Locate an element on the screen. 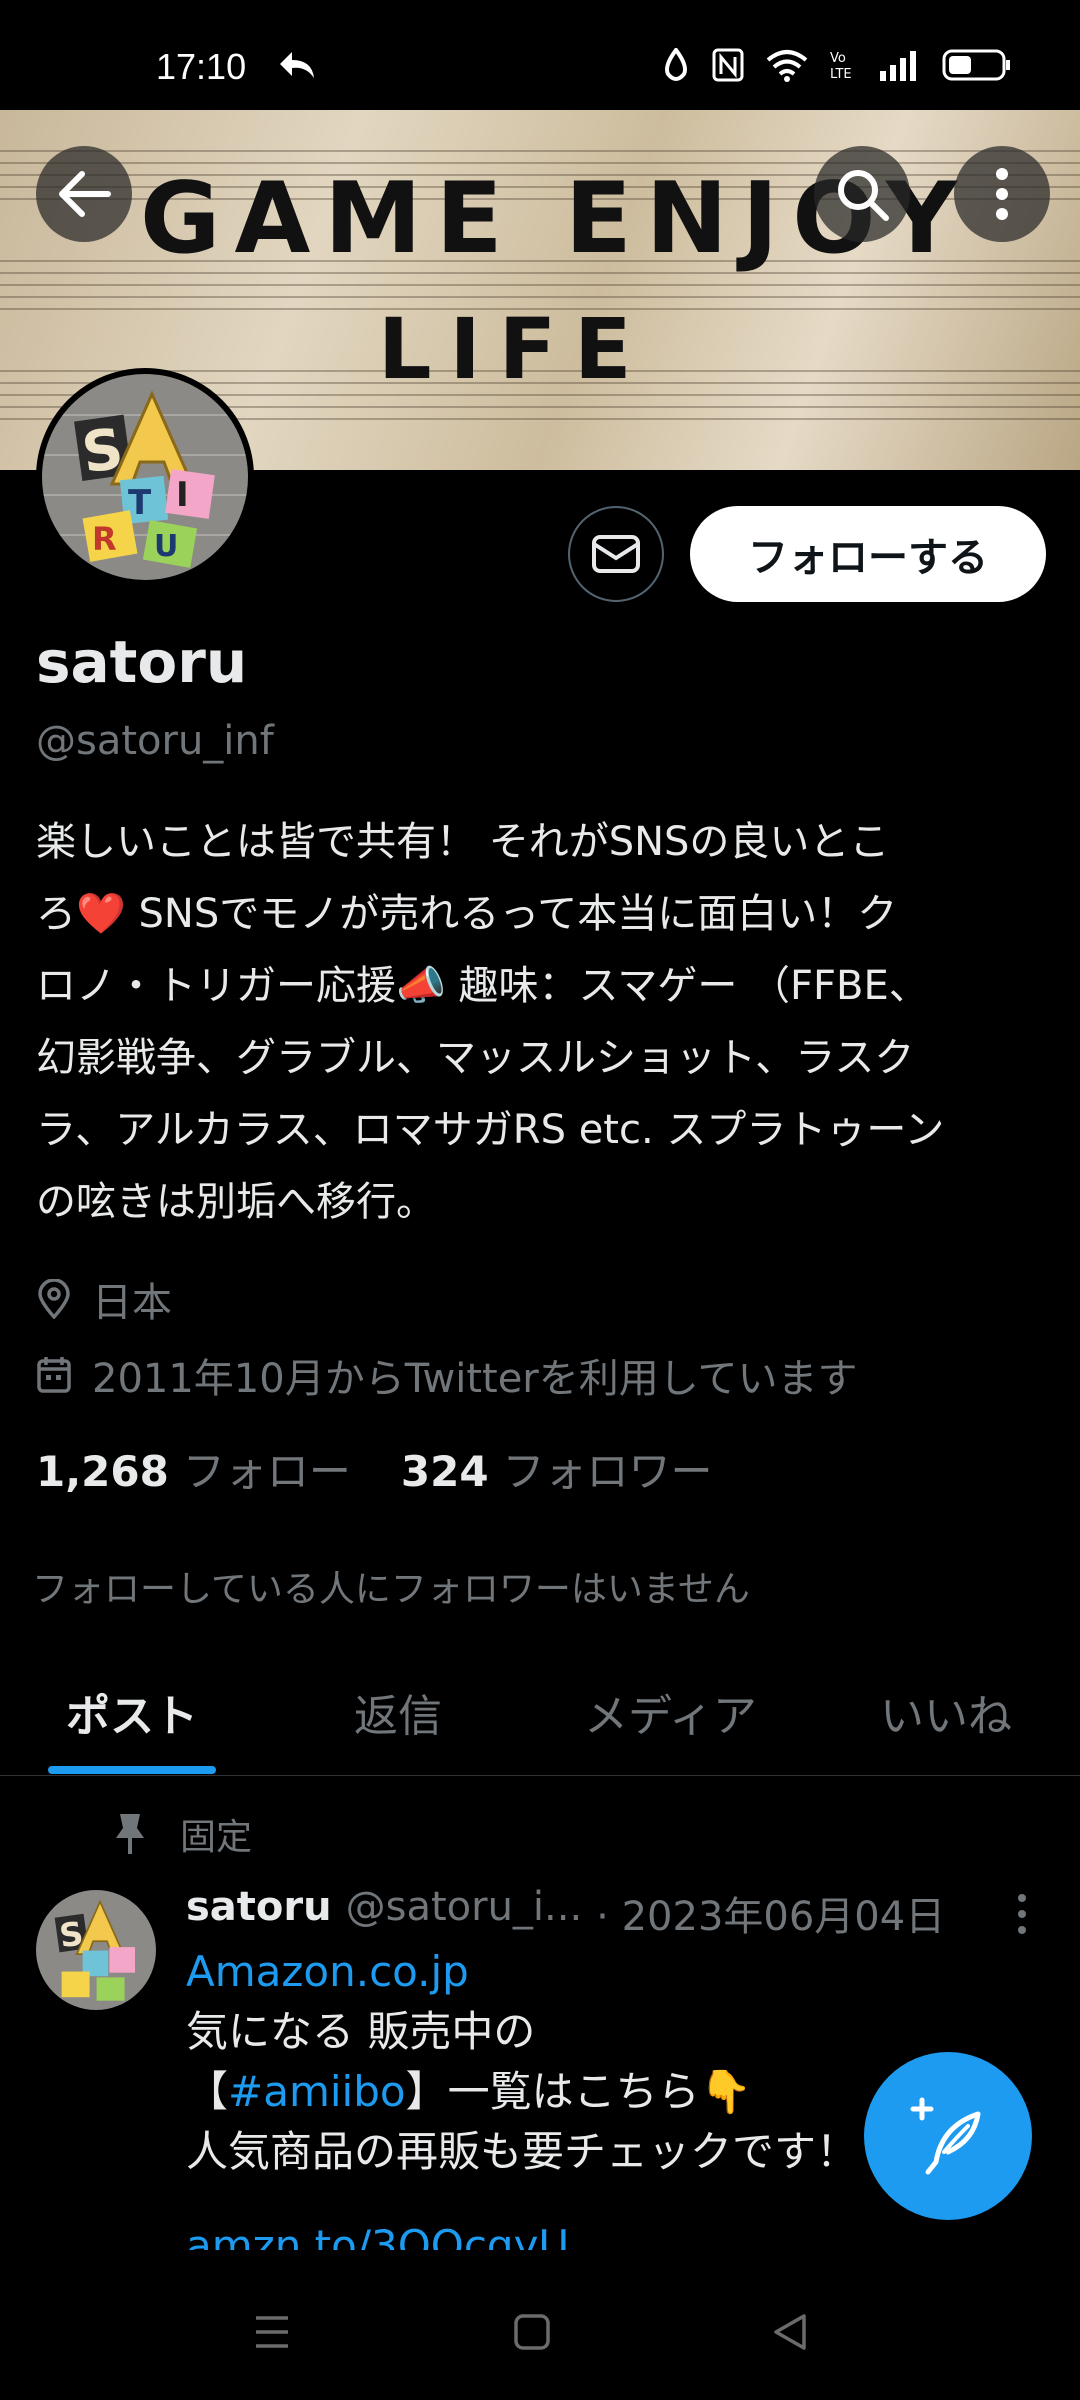  status-icons: Vo LTE is located at coordinates (837, 65).